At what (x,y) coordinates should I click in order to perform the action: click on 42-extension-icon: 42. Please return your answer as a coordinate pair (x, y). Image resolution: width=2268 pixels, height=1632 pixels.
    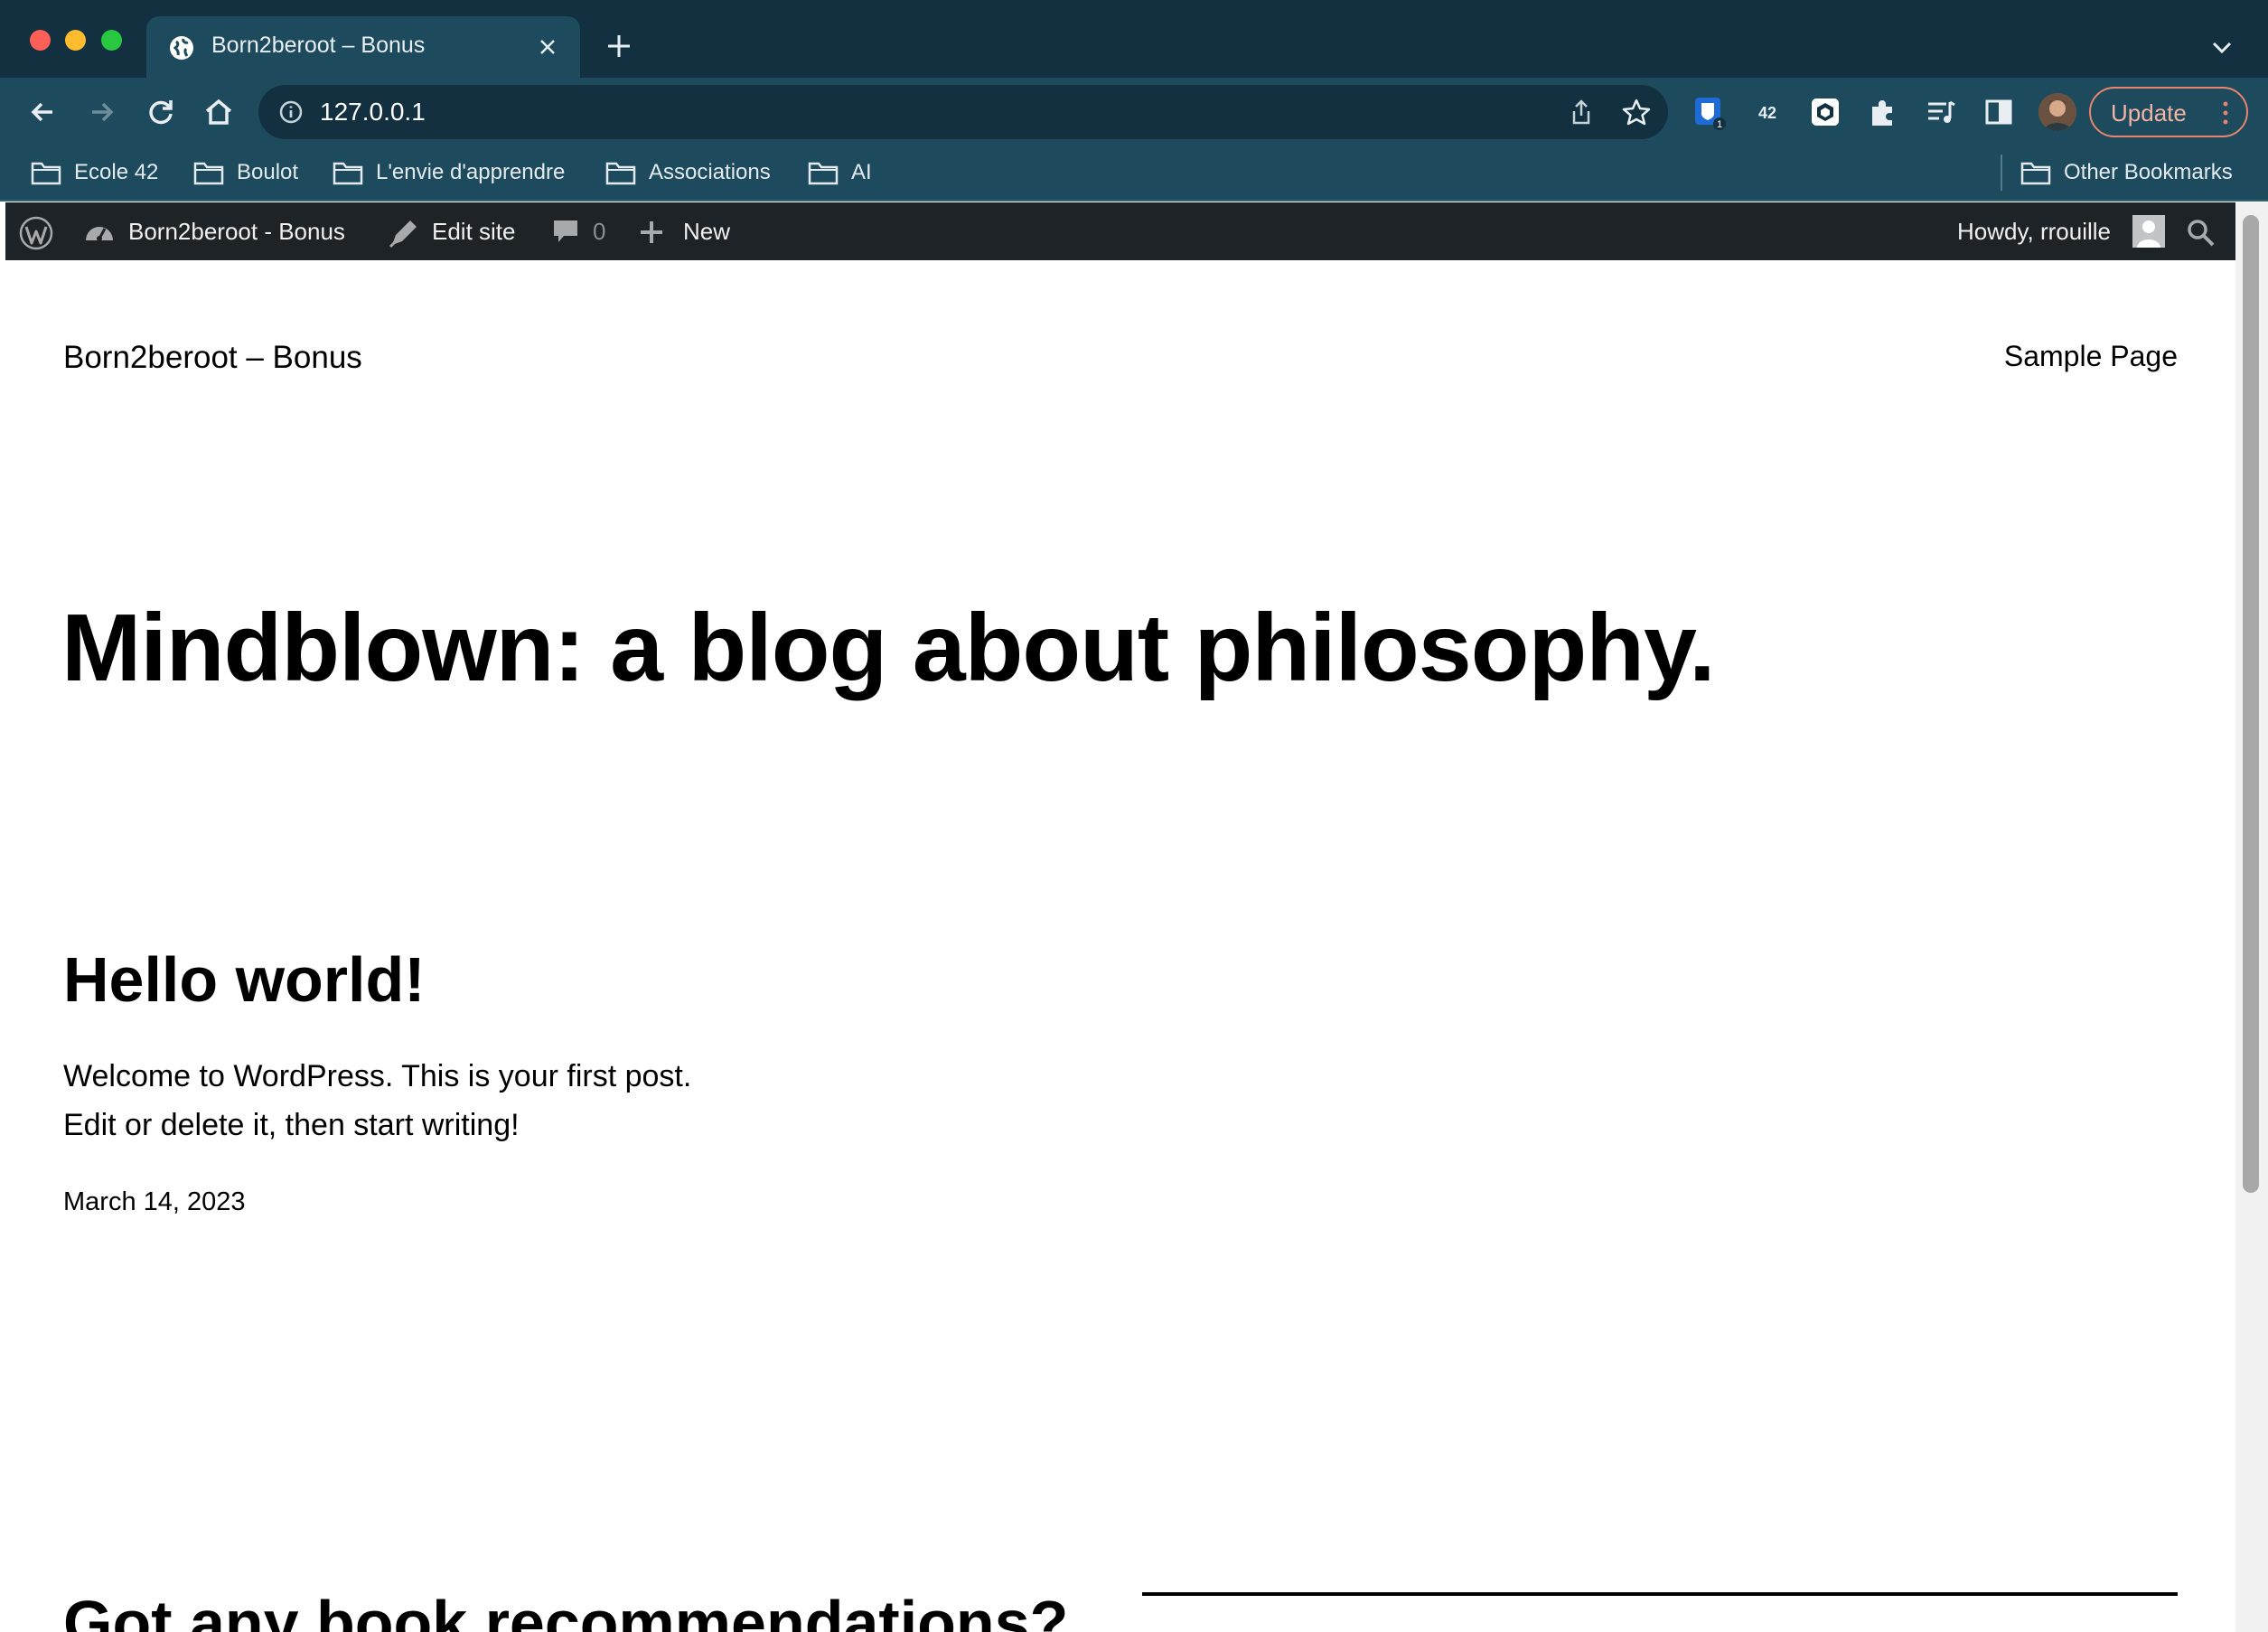
    Looking at the image, I should click on (1767, 112).